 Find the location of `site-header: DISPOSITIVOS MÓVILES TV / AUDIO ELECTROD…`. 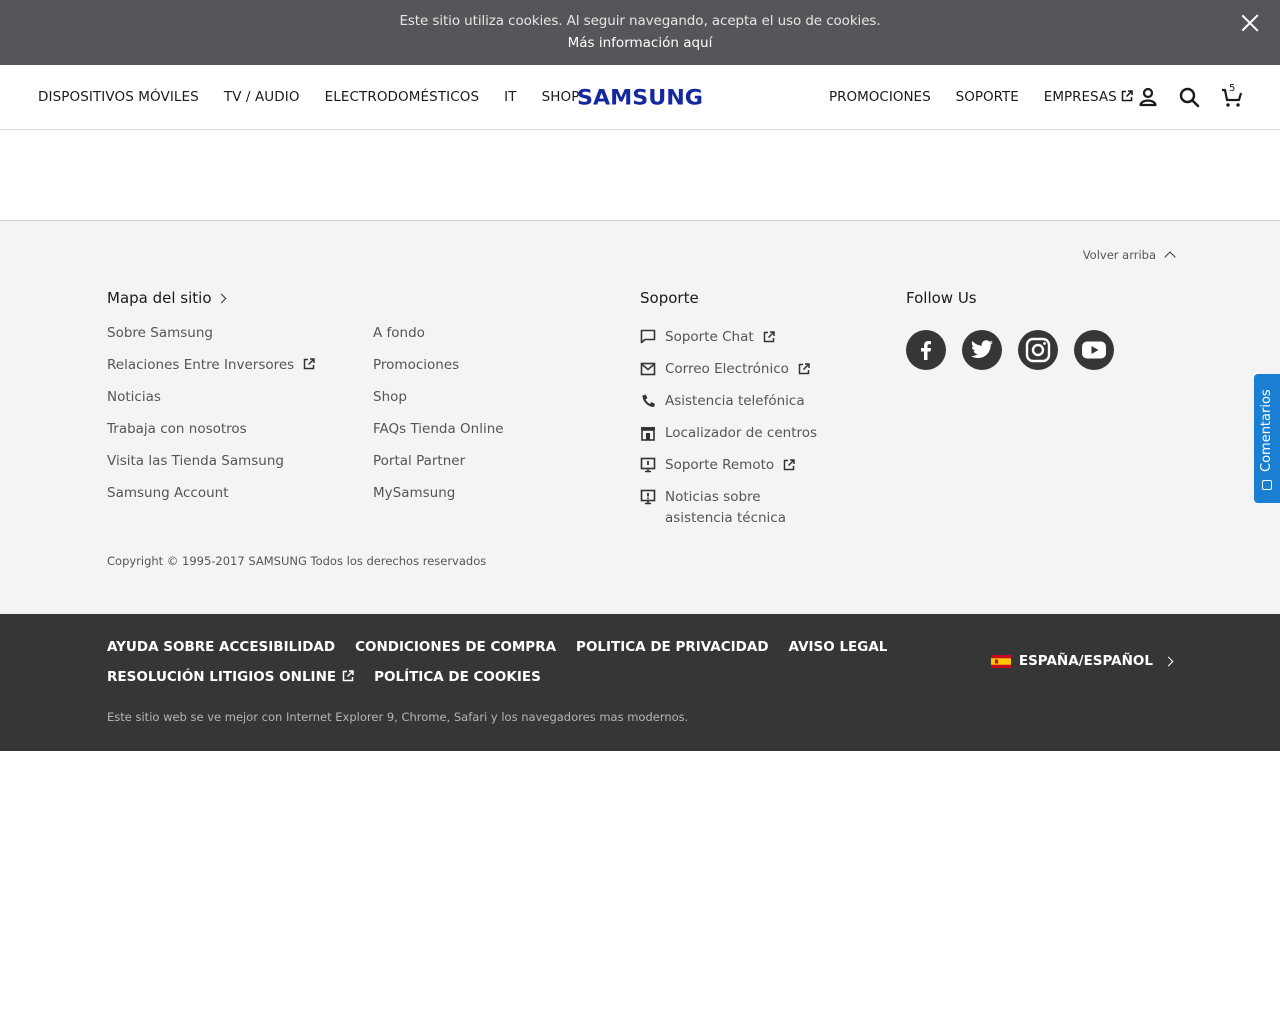

site-header: DISPOSITIVOS MÓVILES TV / AUDIO ELECTROD… is located at coordinates (640, 97).